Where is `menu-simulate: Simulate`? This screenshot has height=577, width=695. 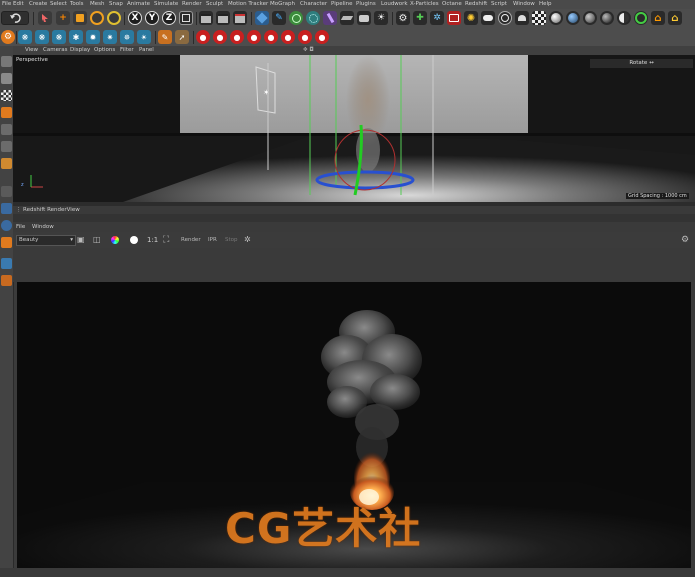 menu-simulate: Simulate is located at coordinates (166, 4).